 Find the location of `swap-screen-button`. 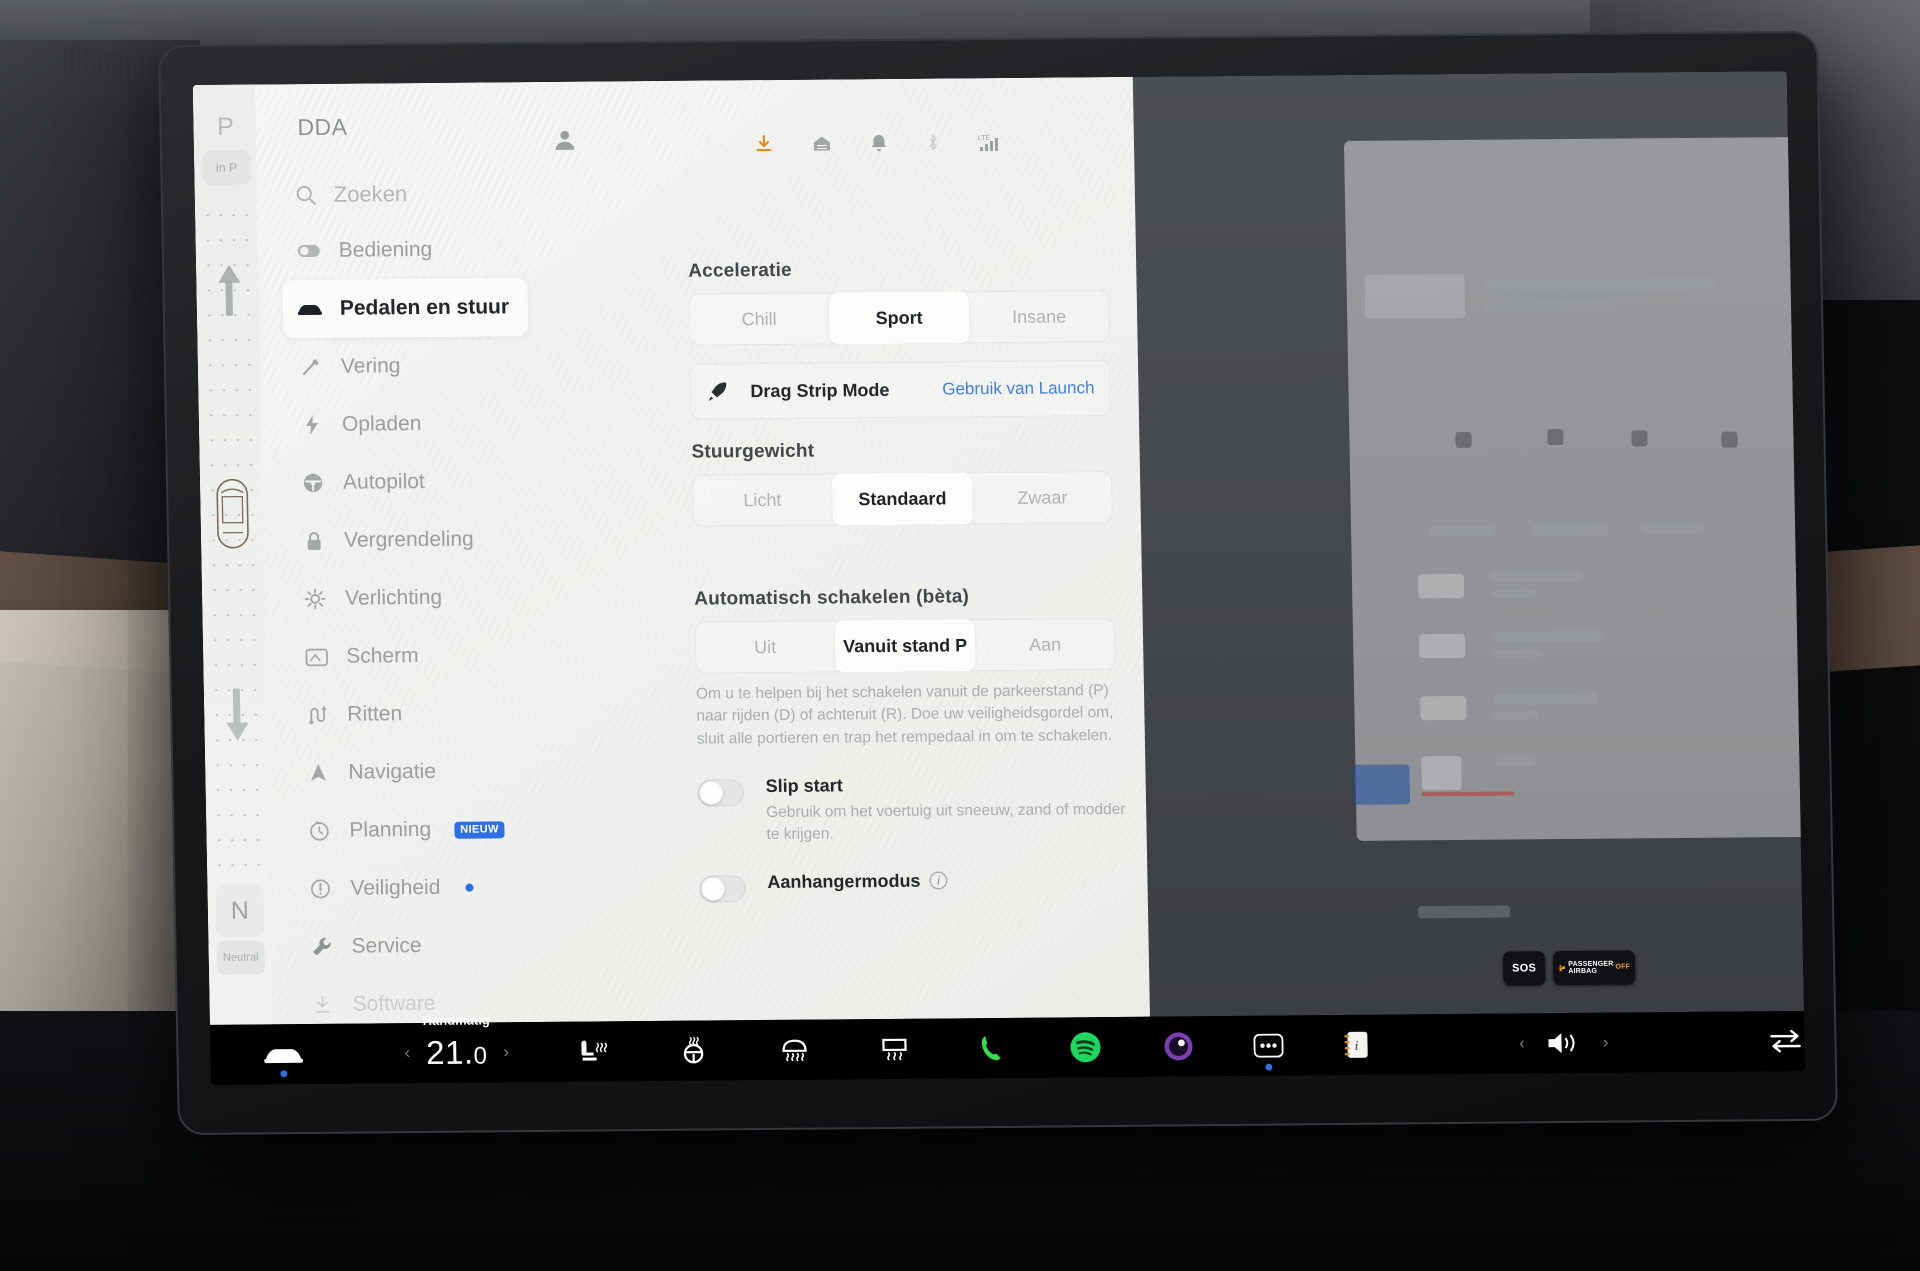

swap-screen-button is located at coordinates (1785, 1041).